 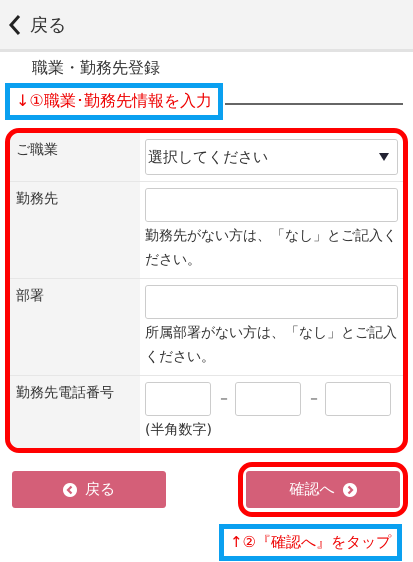 What do you see at coordinates (37, 24) in the screenshot?
I see `back-link: 戻る` at bounding box center [37, 24].